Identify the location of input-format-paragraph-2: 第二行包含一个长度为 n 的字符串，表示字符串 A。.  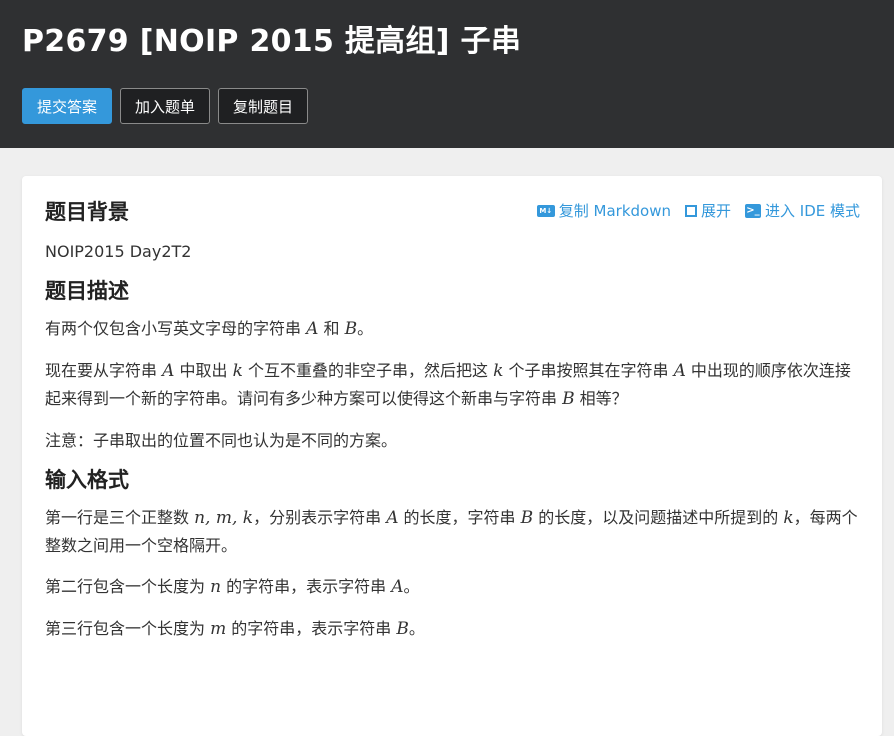
(232, 587).